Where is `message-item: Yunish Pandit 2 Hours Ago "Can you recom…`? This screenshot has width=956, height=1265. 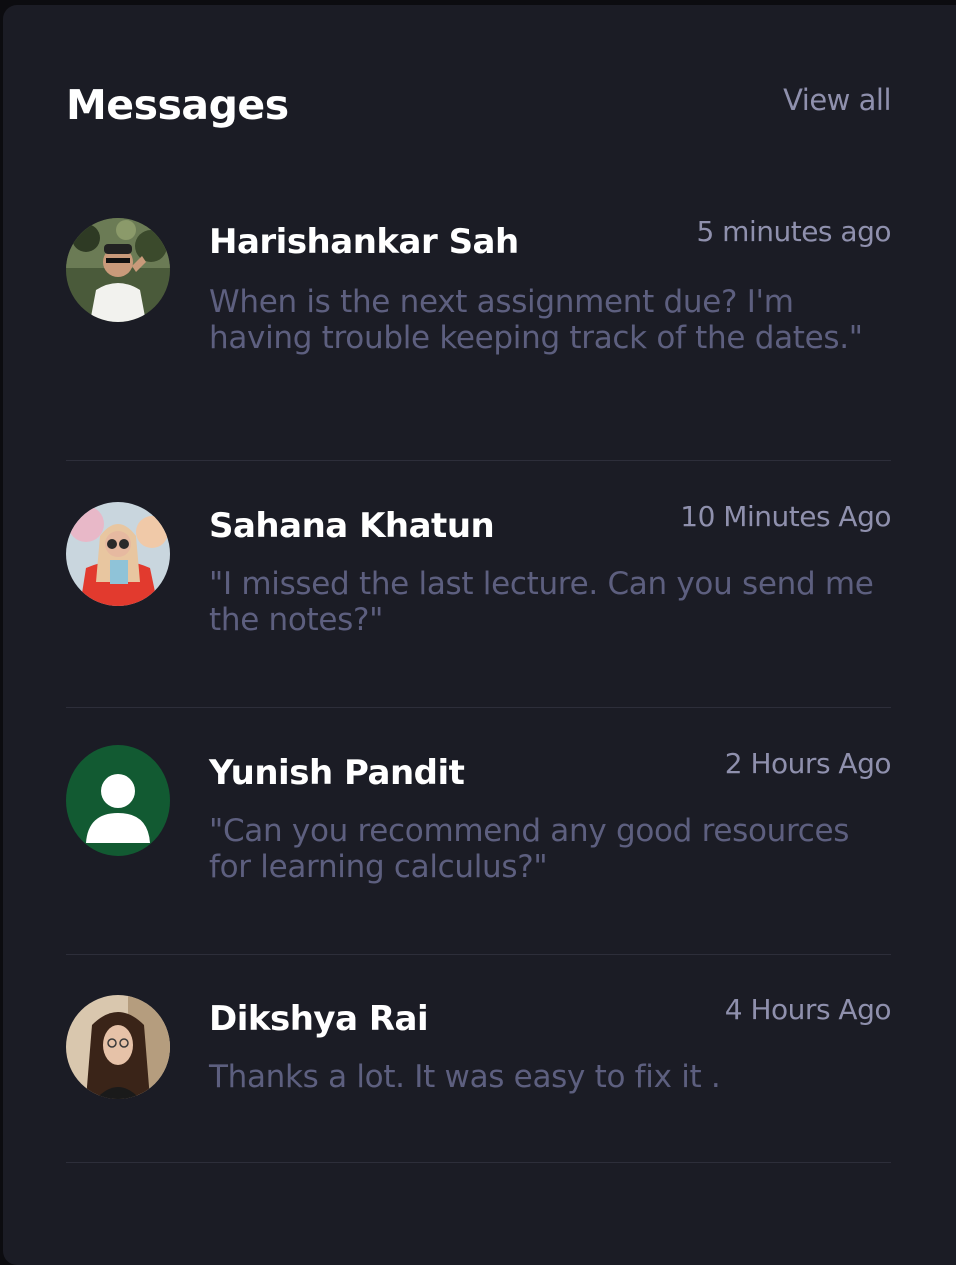
message-item: Yunish Pandit 2 Hours Ago "Can you recom… is located at coordinates (479, 825).